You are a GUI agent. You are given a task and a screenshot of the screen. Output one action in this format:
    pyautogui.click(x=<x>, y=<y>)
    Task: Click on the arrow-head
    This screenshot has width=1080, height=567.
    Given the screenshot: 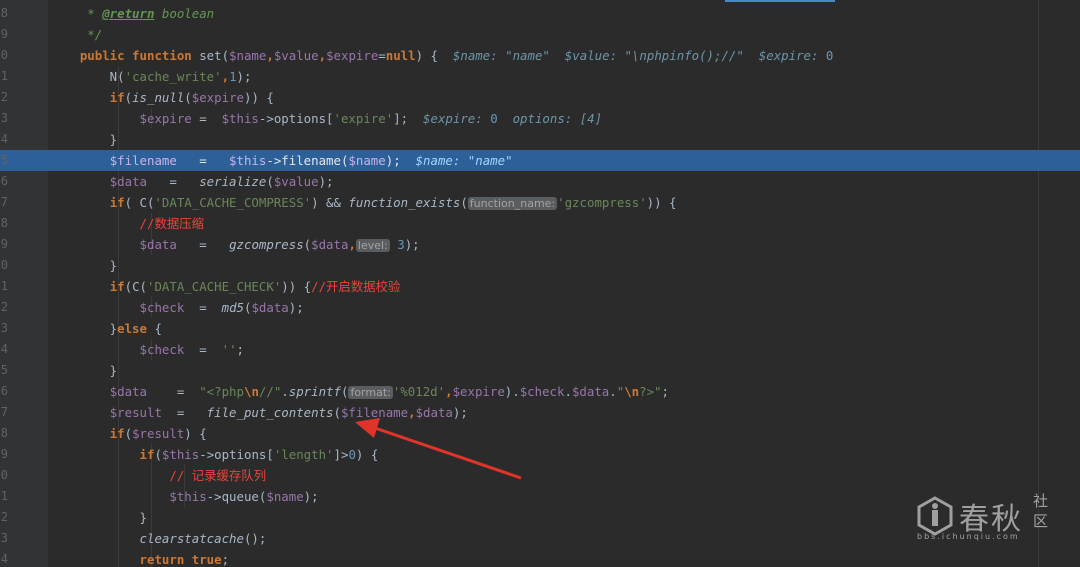 What is the action you would take?
    pyautogui.click(x=367, y=428)
    